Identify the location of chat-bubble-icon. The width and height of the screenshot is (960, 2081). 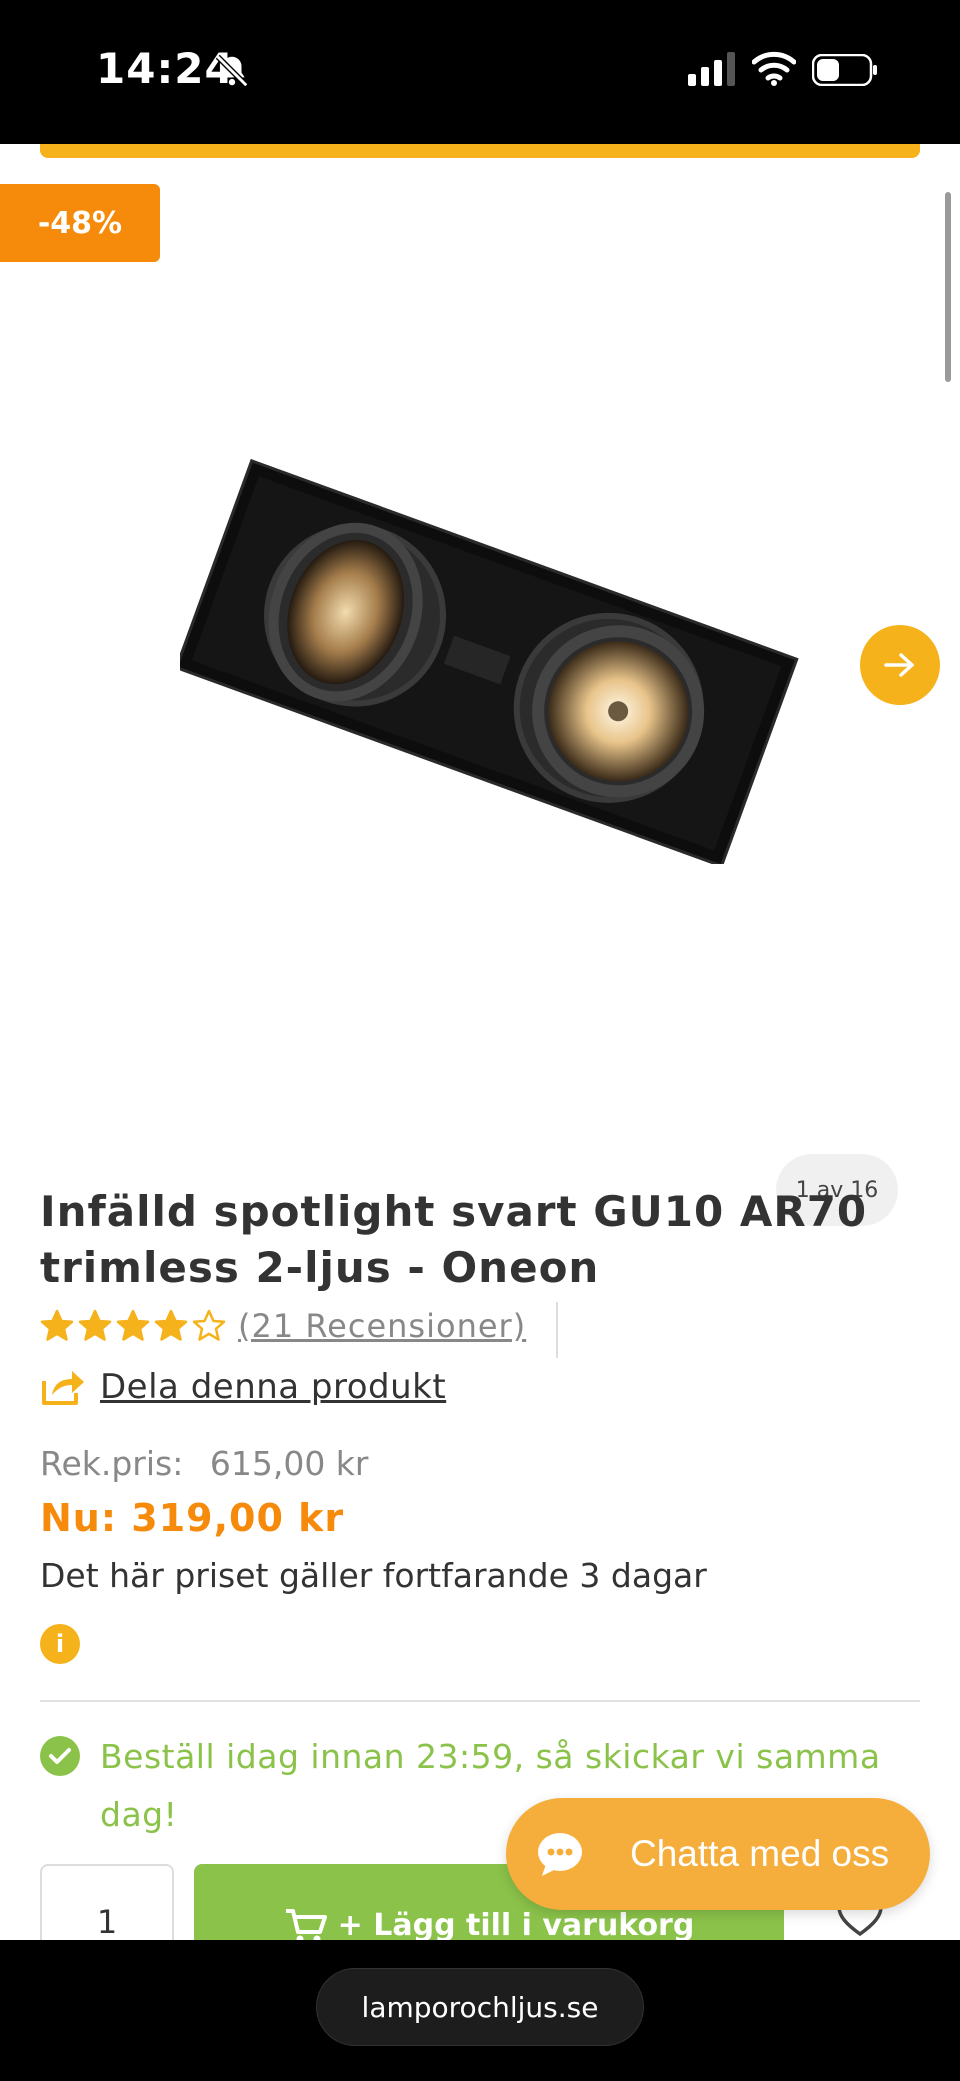
(560, 1854).